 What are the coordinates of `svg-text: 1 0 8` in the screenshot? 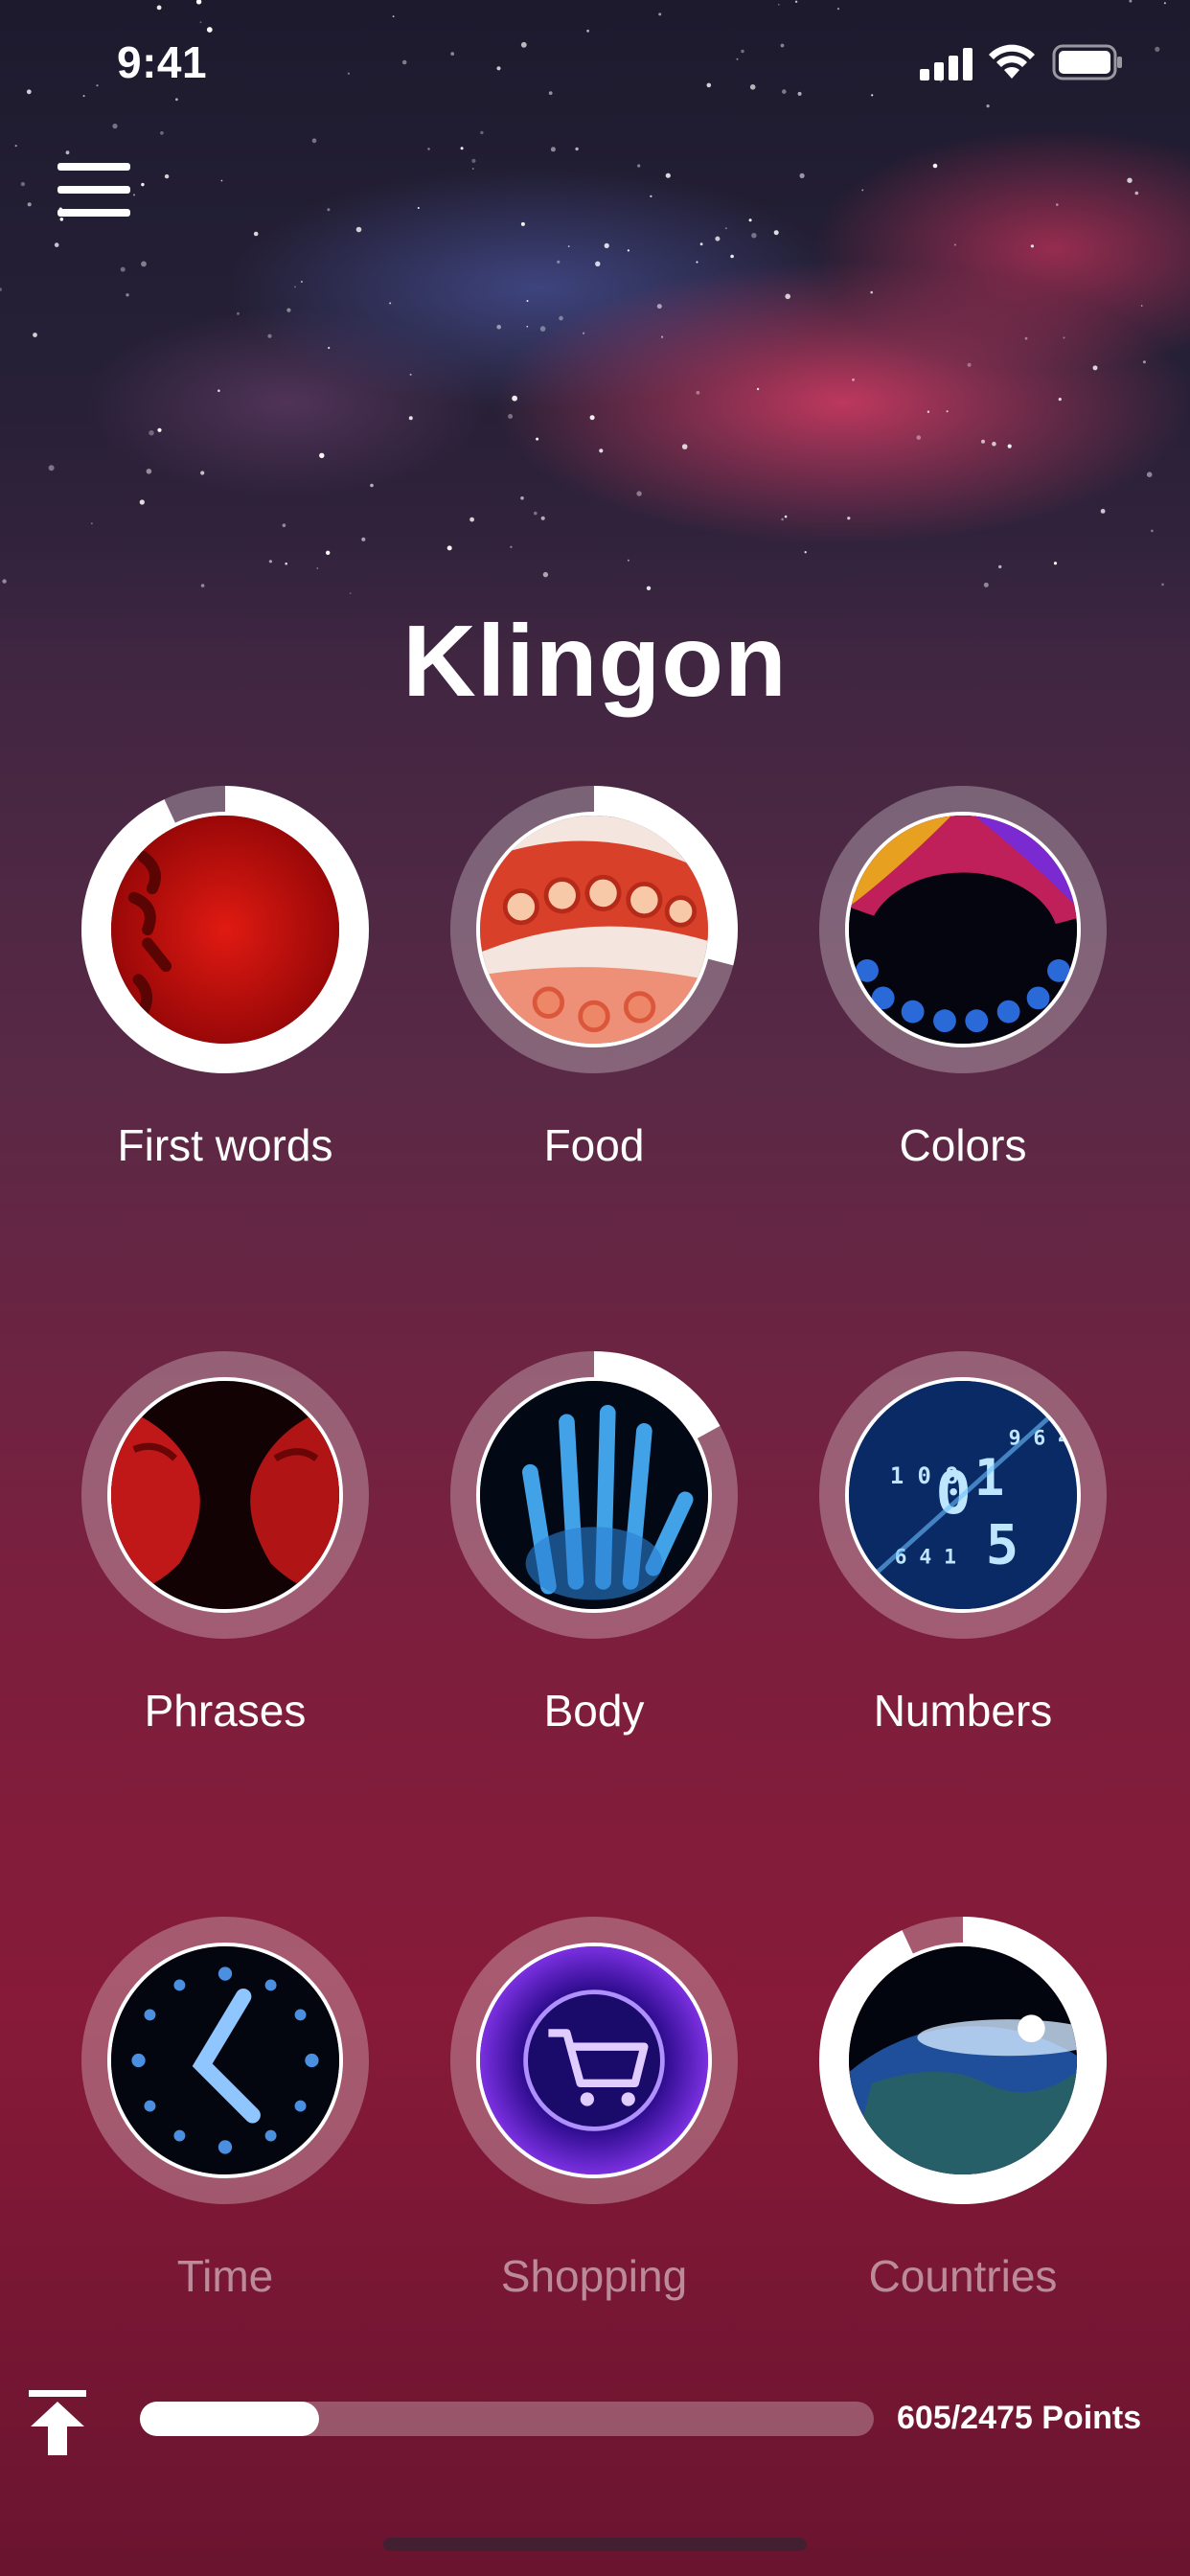 It's located at (925, 1475).